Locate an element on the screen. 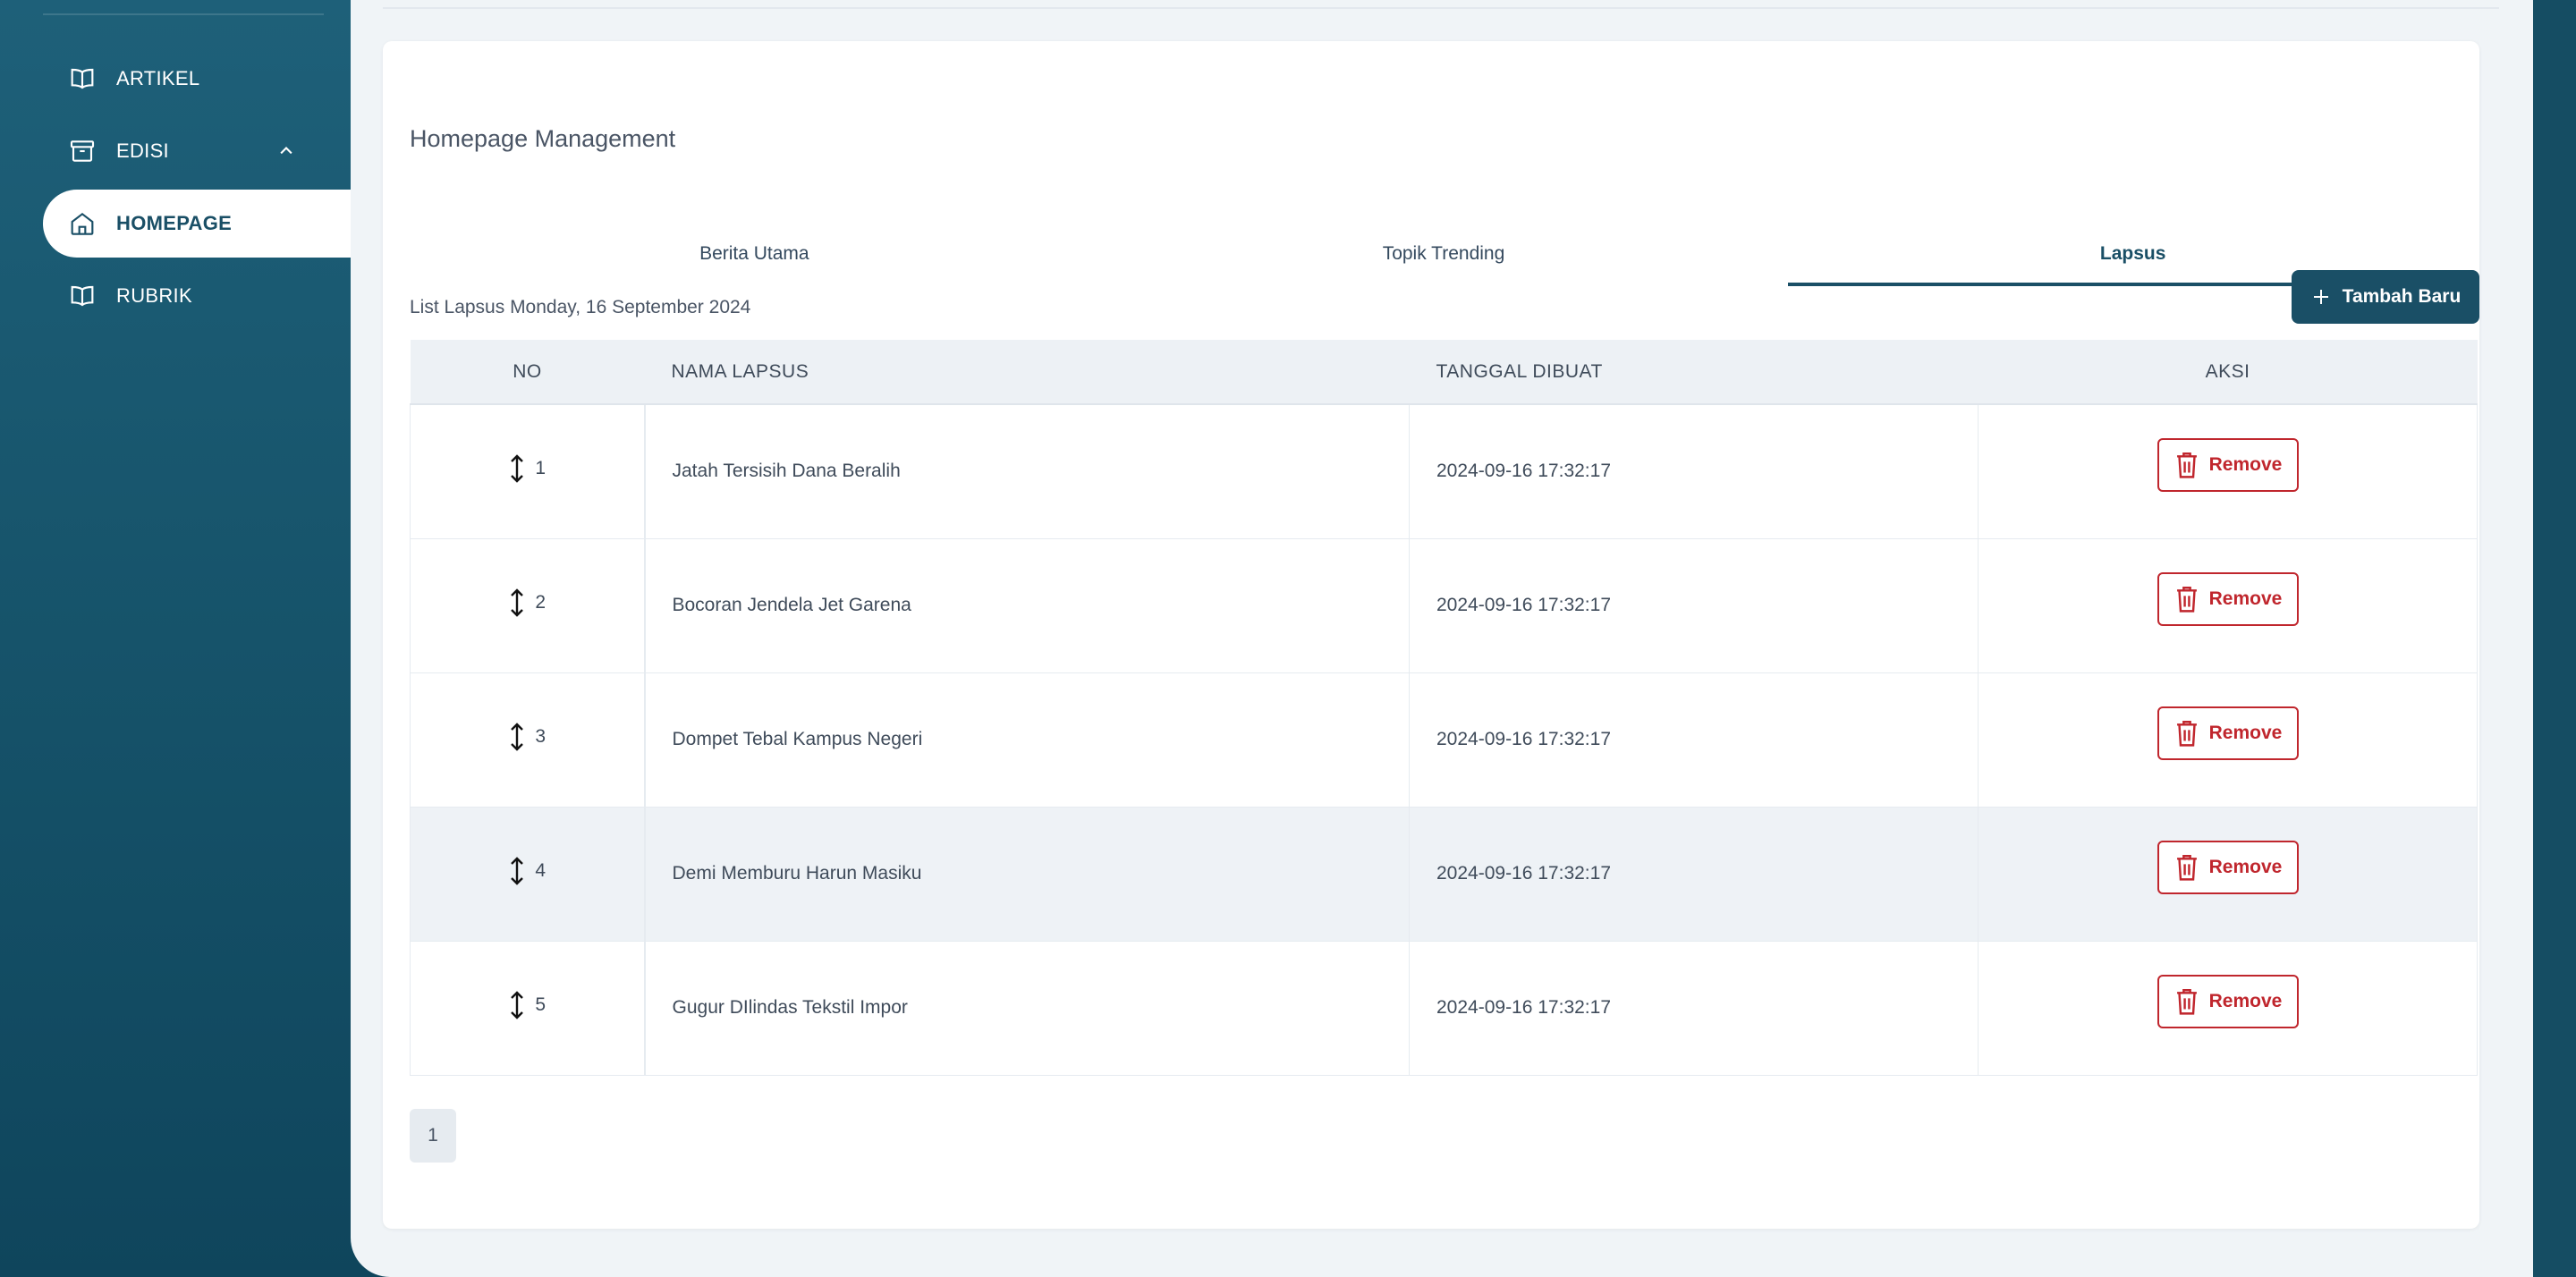  column-header-name: NAMA LAPSUS is located at coordinates (1027, 372).